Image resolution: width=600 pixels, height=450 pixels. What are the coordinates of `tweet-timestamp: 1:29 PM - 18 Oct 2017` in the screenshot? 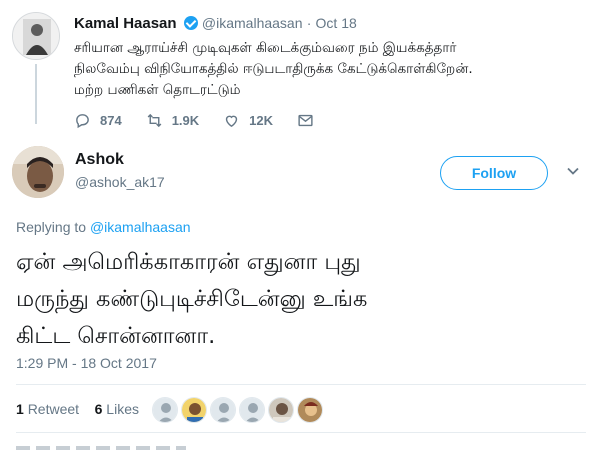 It's located at (86, 363).